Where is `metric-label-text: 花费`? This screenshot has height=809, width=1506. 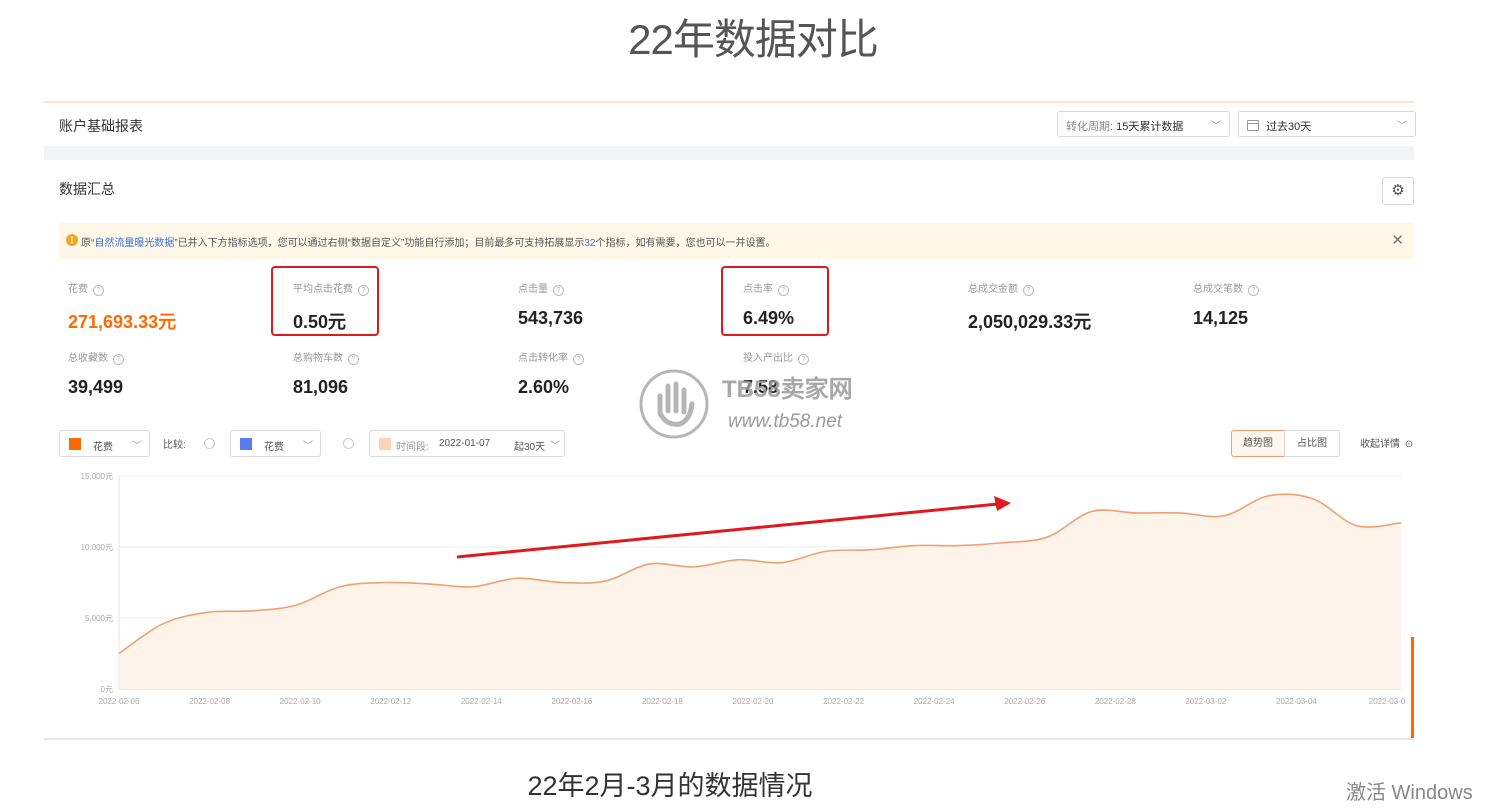 metric-label-text: 花费 is located at coordinates (78, 289).